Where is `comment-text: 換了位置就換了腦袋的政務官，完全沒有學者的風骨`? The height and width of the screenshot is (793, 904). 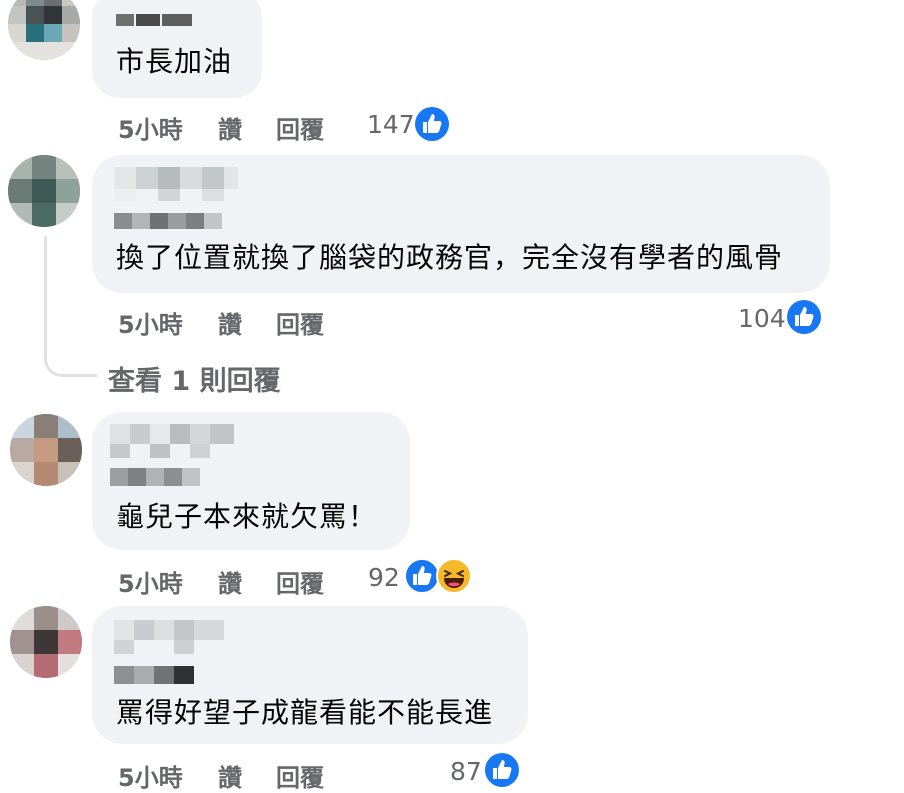 comment-text: 換了位置就換了腦袋的政務官，完全沒有學者的風骨 is located at coordinates (450, 257).